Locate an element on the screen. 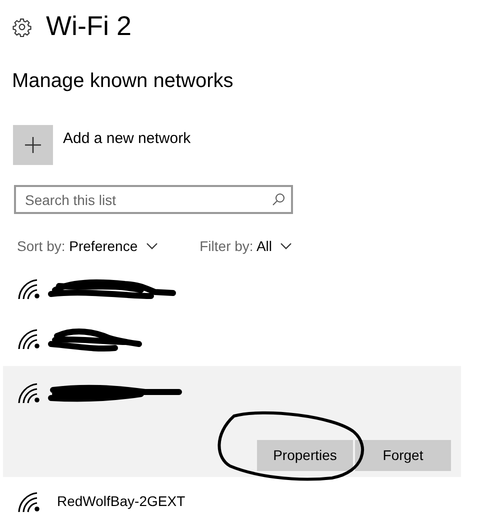 Image resolution: width=498 pixels, height=513 pixels. search-icon is located at coordinates (278, 199).